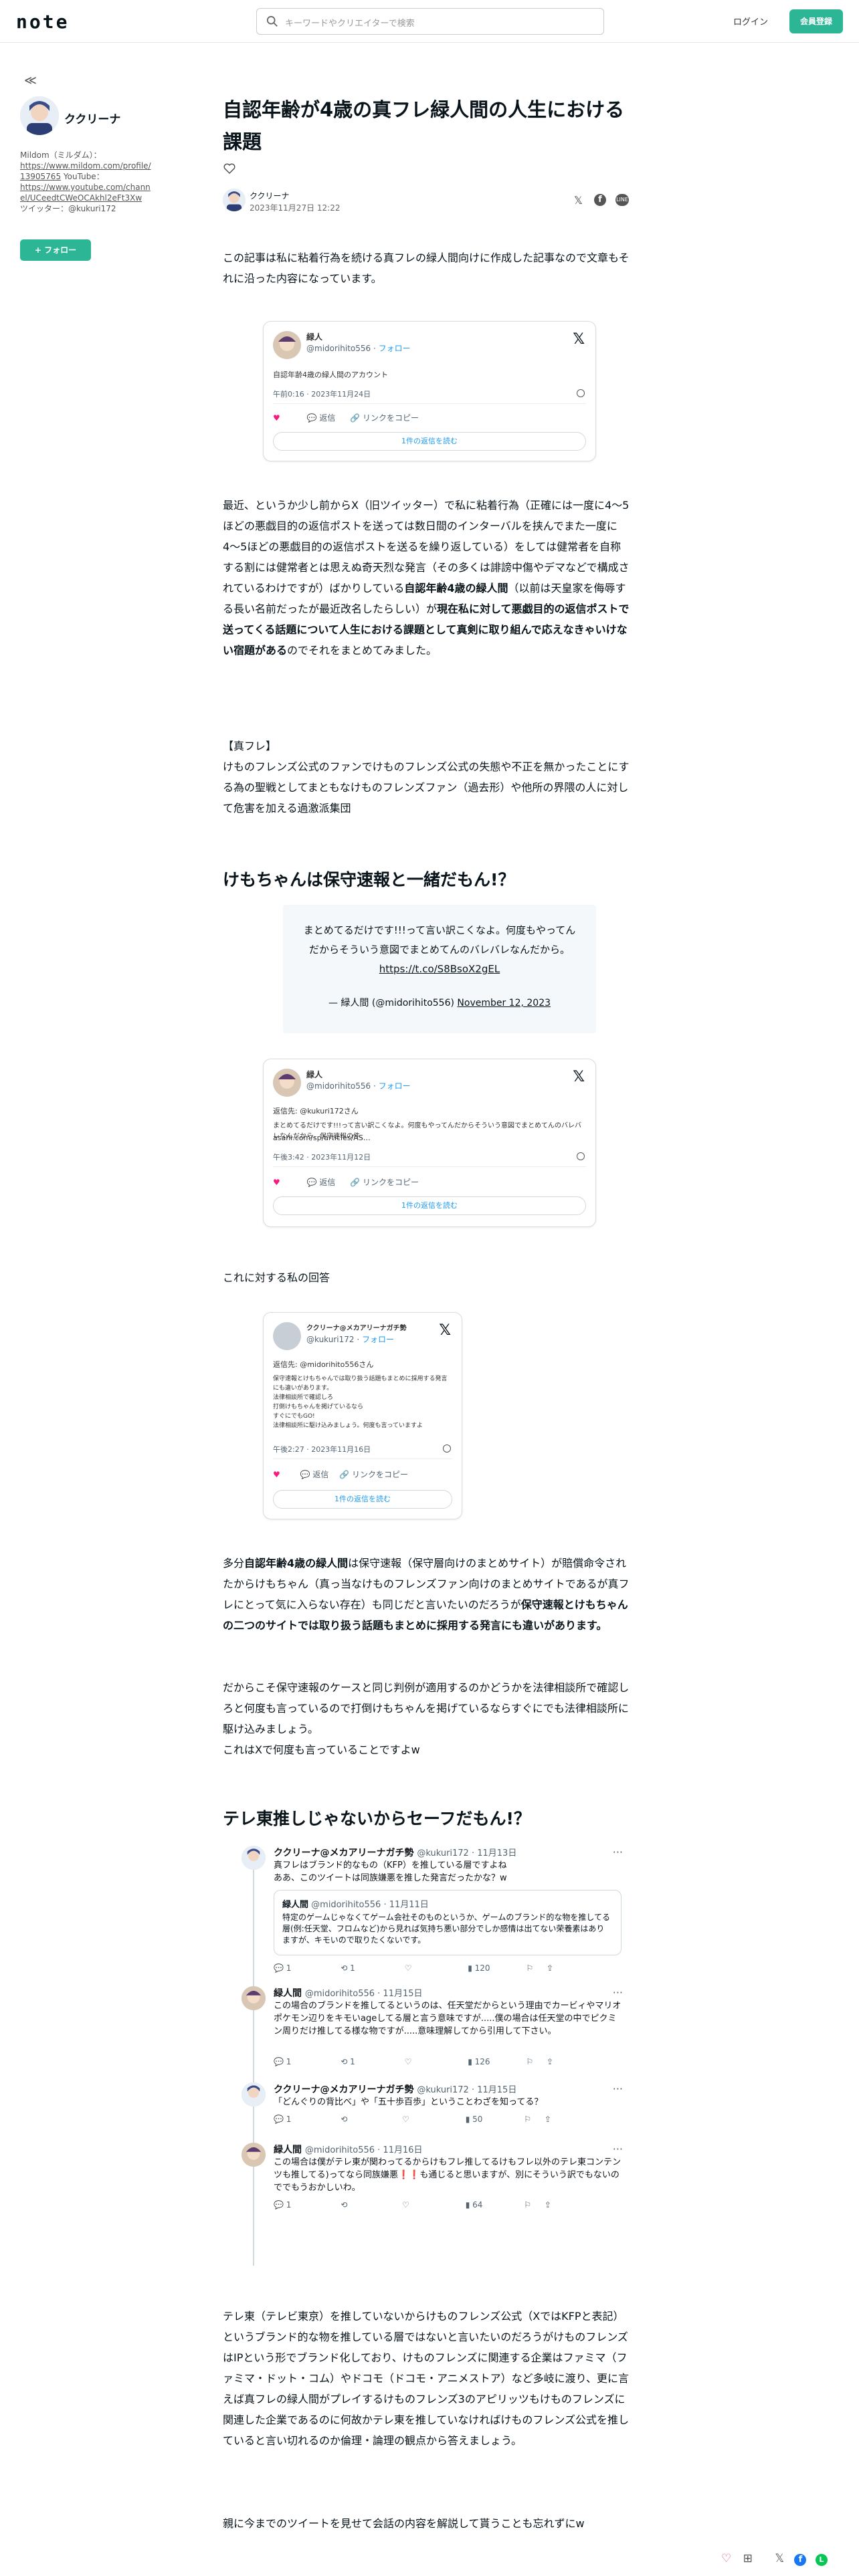 The height and width of the screenshot is (2576, 859). Describe the element at coordinates (322, 1157) in the screenshot. I see `tweet-time: 午後3:42 · 2023年11月12日` at that location.